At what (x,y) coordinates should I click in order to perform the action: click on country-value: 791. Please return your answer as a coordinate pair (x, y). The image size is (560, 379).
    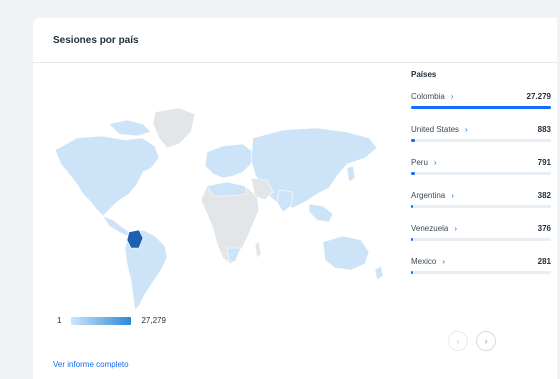
    Looking at the image, I should click on (544, 162).